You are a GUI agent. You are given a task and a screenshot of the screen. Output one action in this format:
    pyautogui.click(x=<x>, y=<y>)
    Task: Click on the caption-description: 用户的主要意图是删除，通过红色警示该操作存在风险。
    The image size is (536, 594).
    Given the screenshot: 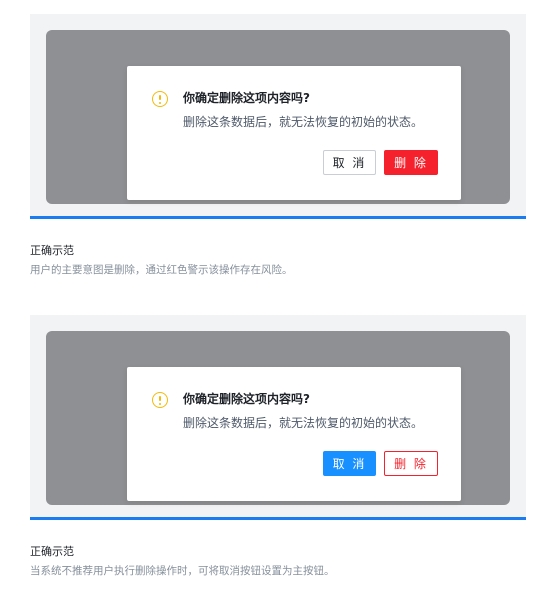 What is the action you would take?
    pyautogui.click(x=161, y=270)
    